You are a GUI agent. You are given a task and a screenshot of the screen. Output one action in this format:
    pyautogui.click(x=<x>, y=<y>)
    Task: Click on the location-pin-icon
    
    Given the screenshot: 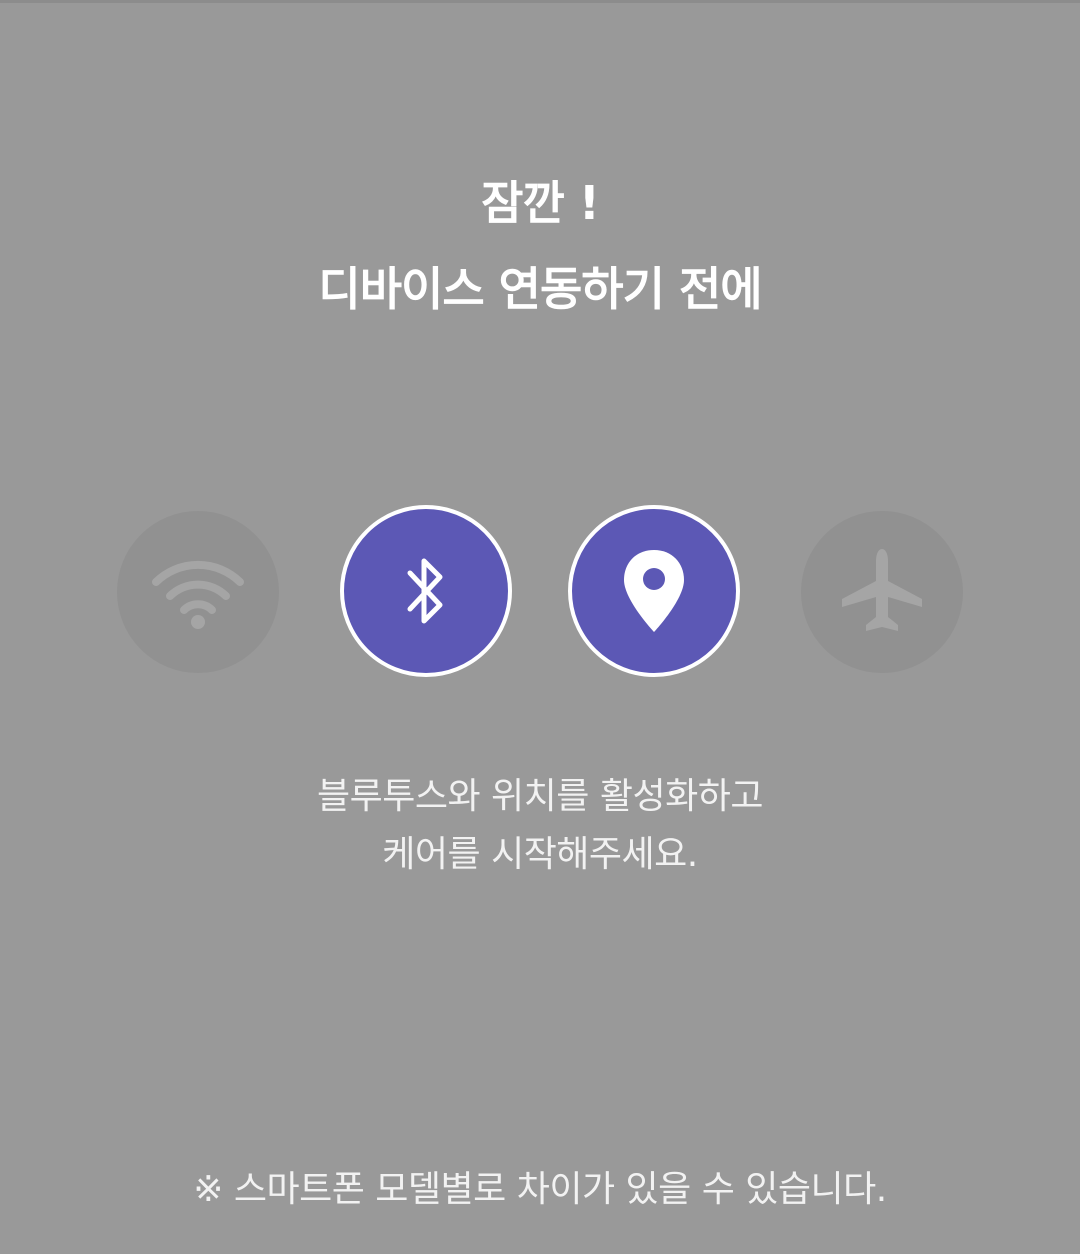 What is the action you would take?
    pyautogui.click(x=654, y=591)
    